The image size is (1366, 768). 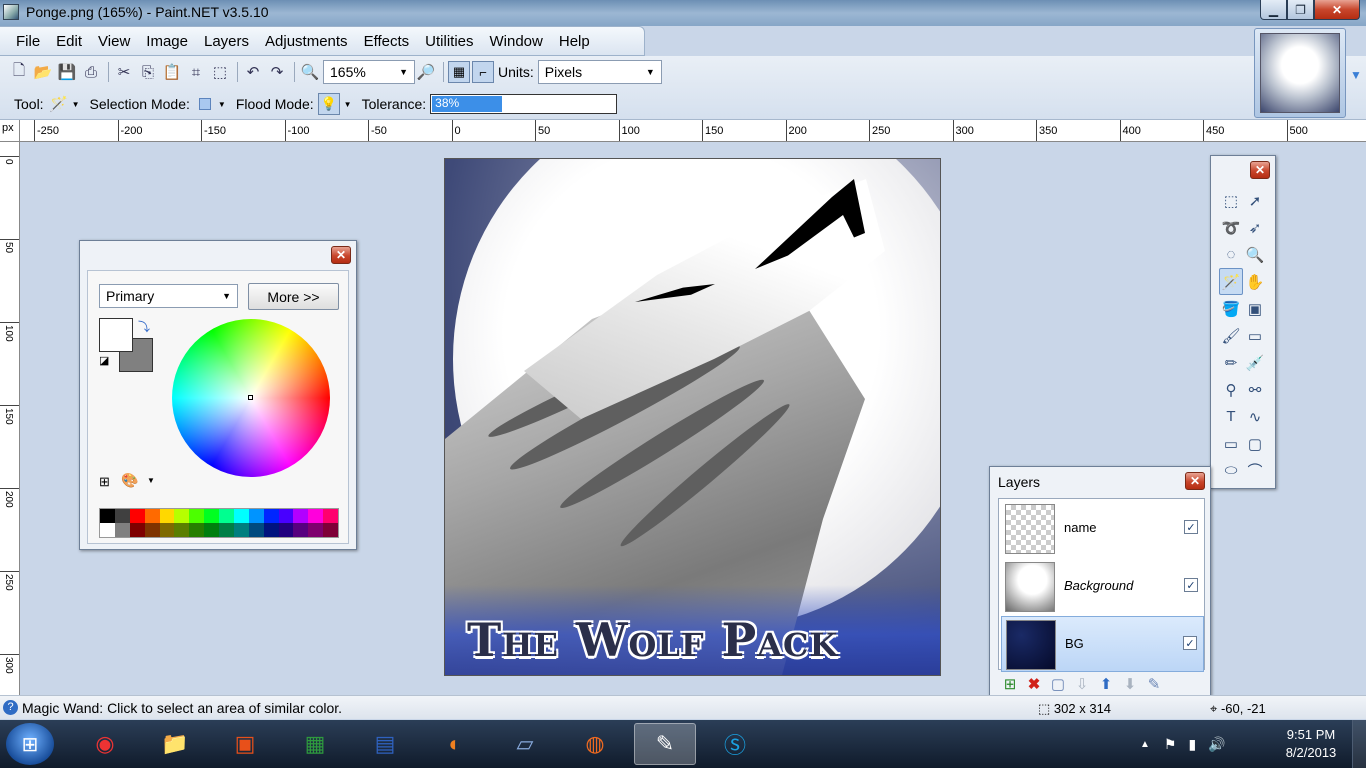 What do you see at coordinates (1195, 481) in the screenshot?
I see `layers-close-button: ✕` at bounding box center [1195, 481].